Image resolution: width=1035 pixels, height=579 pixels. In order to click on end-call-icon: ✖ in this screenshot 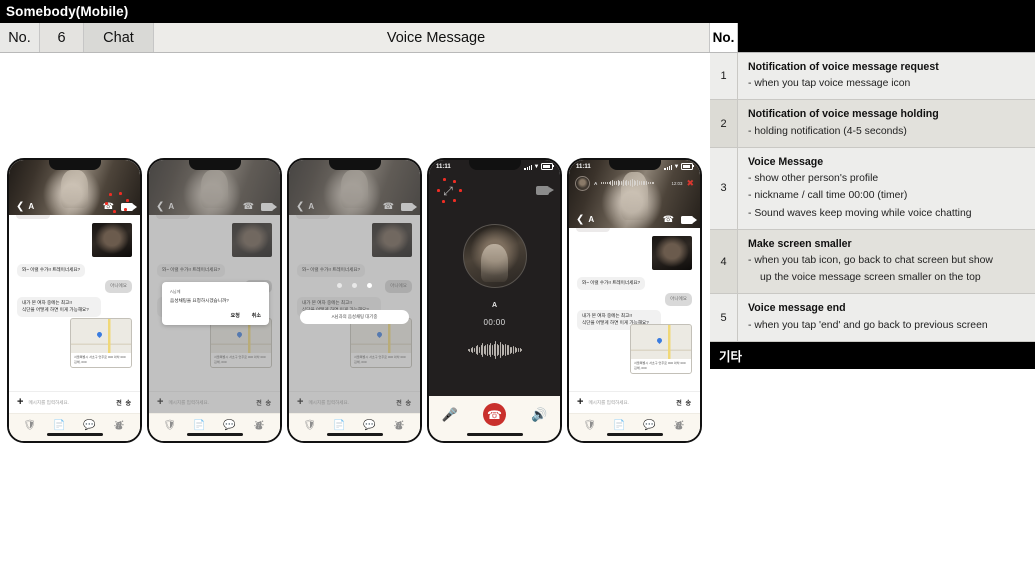, I will do `click(690, 183)`.